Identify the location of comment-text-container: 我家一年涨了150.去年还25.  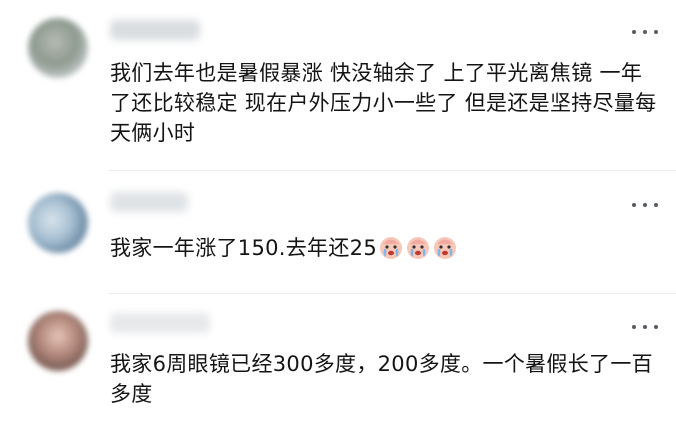
(385, 248).